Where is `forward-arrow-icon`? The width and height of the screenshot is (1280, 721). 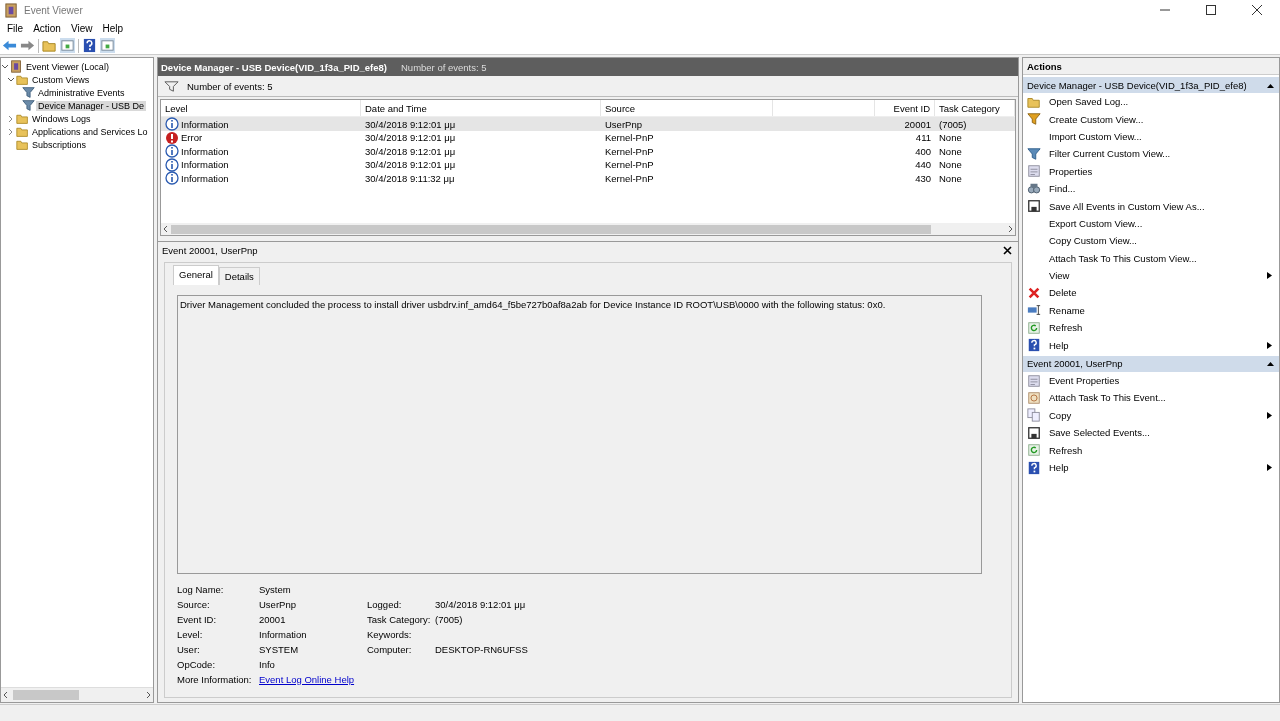
forward-arrow-icon is located at coordinates (27, 45).